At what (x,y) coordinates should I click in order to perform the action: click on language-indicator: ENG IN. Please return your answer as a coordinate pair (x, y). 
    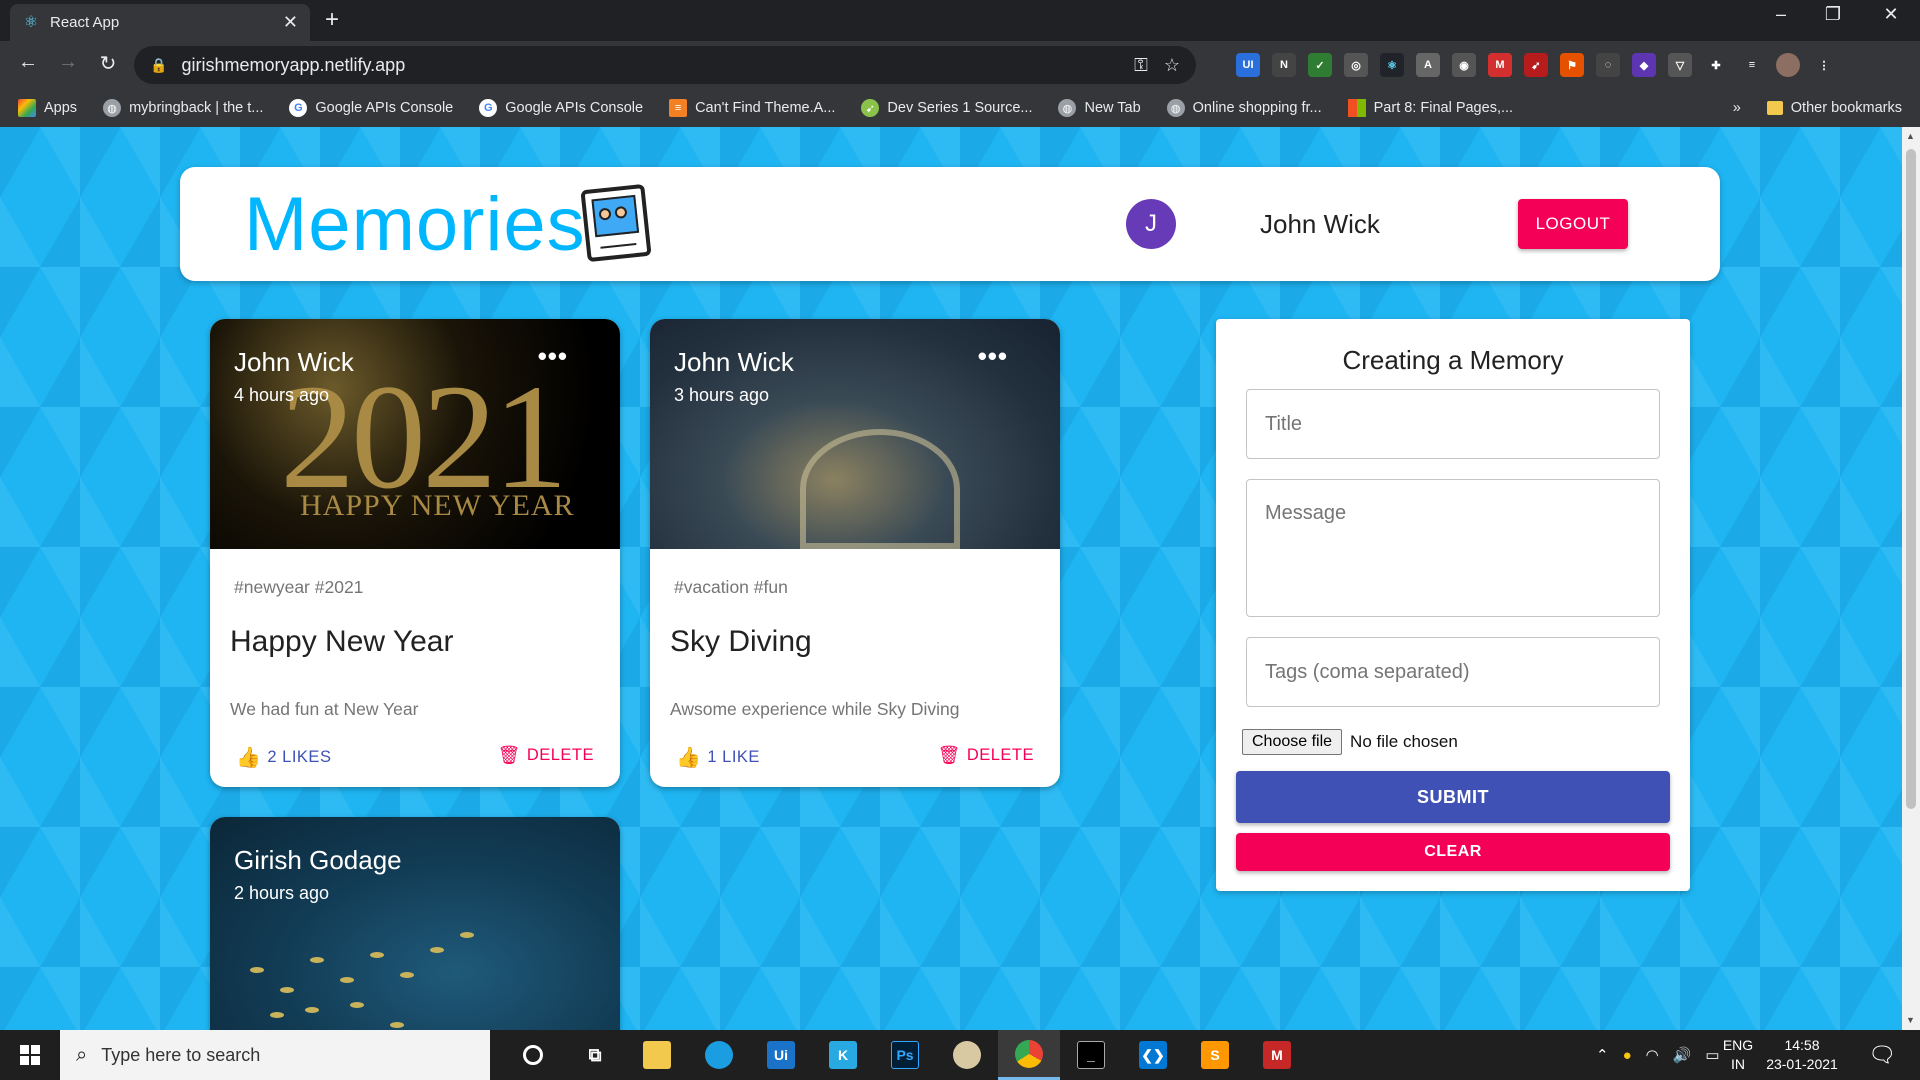
    Looking at the image, I should click on (1738, 1055).